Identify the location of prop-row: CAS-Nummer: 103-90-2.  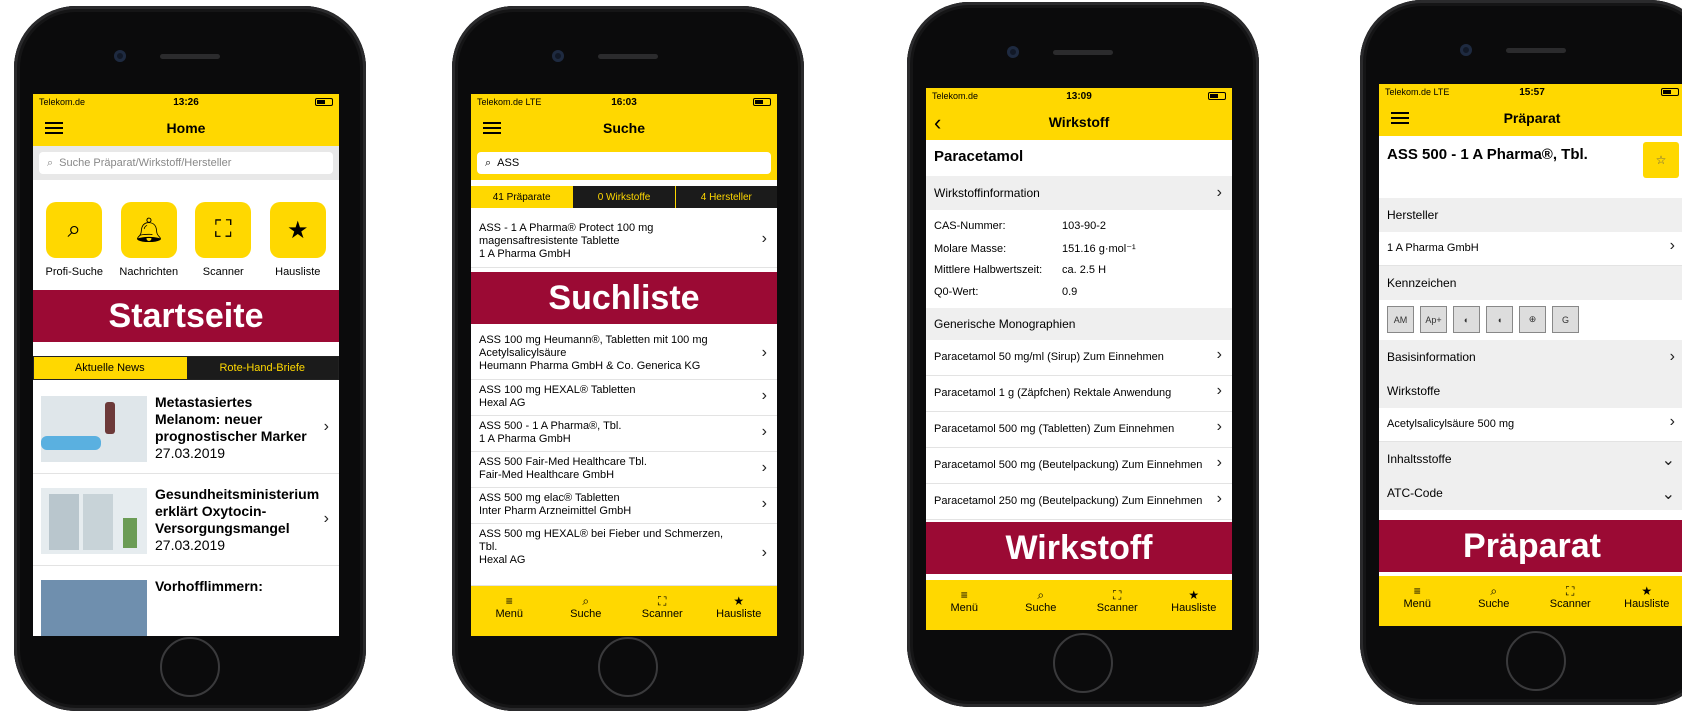
(1020, 226).